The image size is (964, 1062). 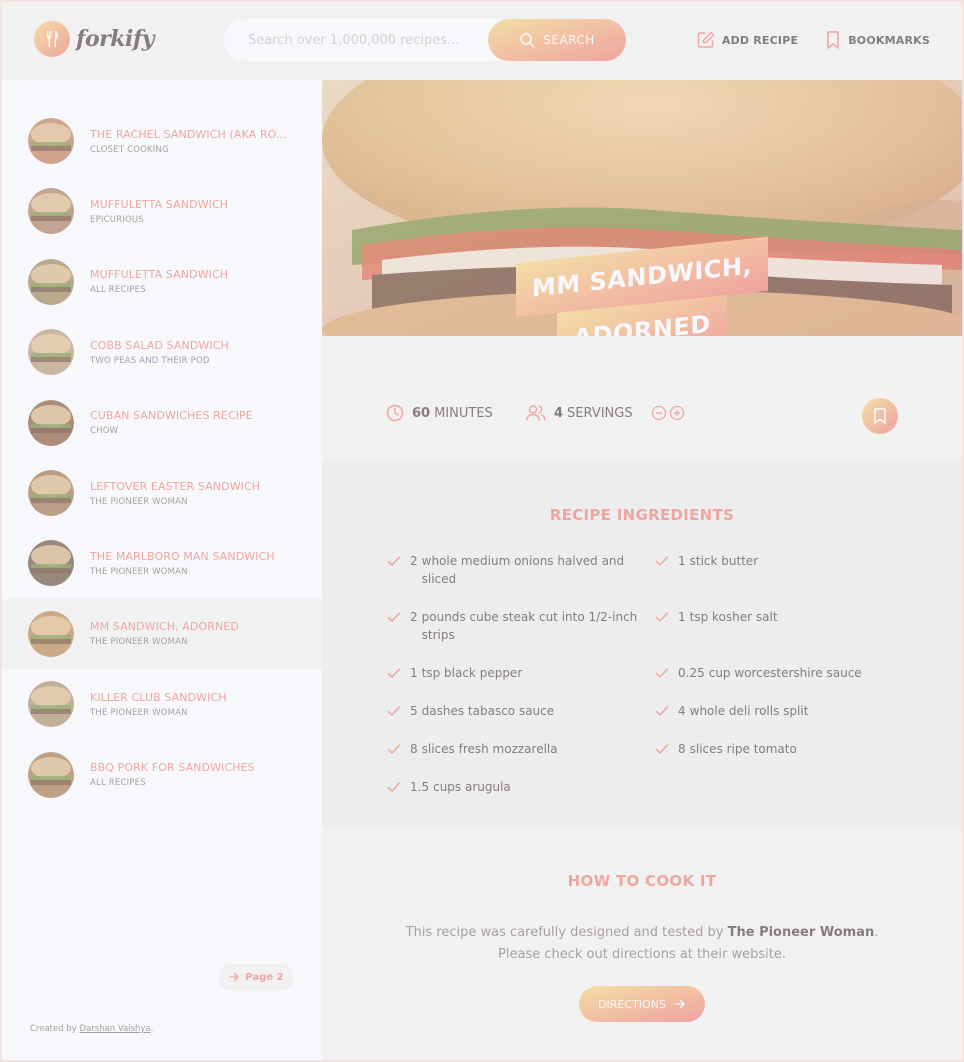 I want to click on result-title: MUFFULETTA SANDWICH, so click(x=159, y=204).